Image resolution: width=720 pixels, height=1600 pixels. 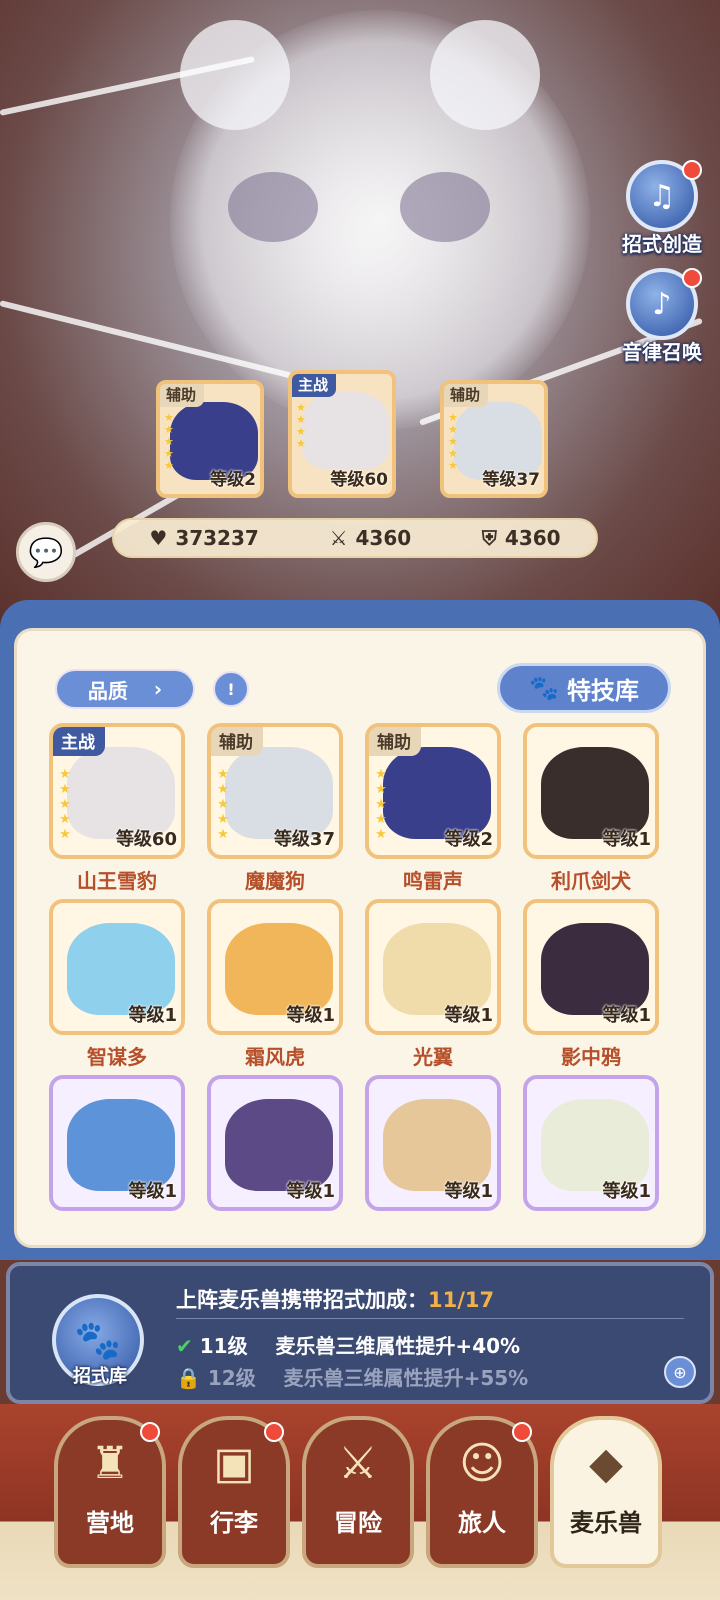 What do you see at coordinates (231, 689) in the screenshot?
I see `info-icon: !` at bounding box center [231, 689].